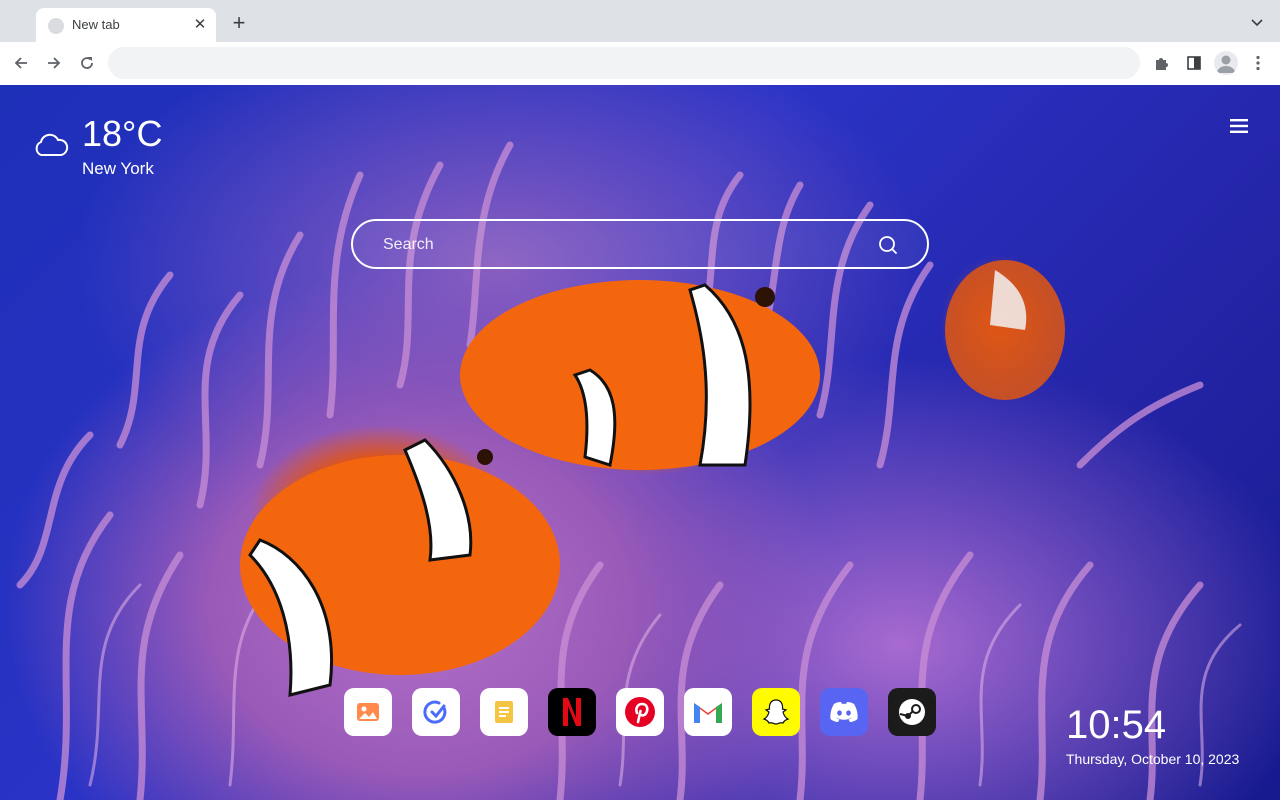 This screenshot has height=800, width=1280. I want to click on shortcut-netflix, so click(572, 712).